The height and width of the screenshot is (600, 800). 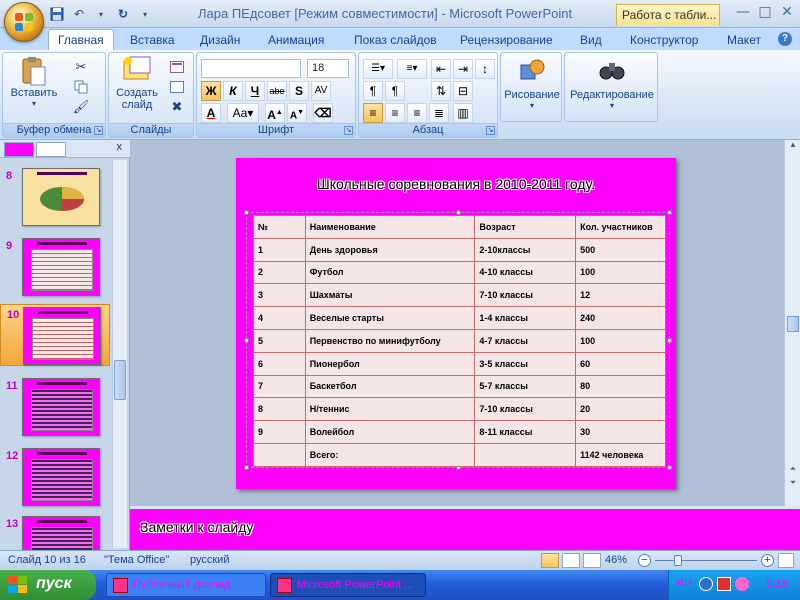 I want to click on zoom-slider-knob, so click(x=678, y=560).